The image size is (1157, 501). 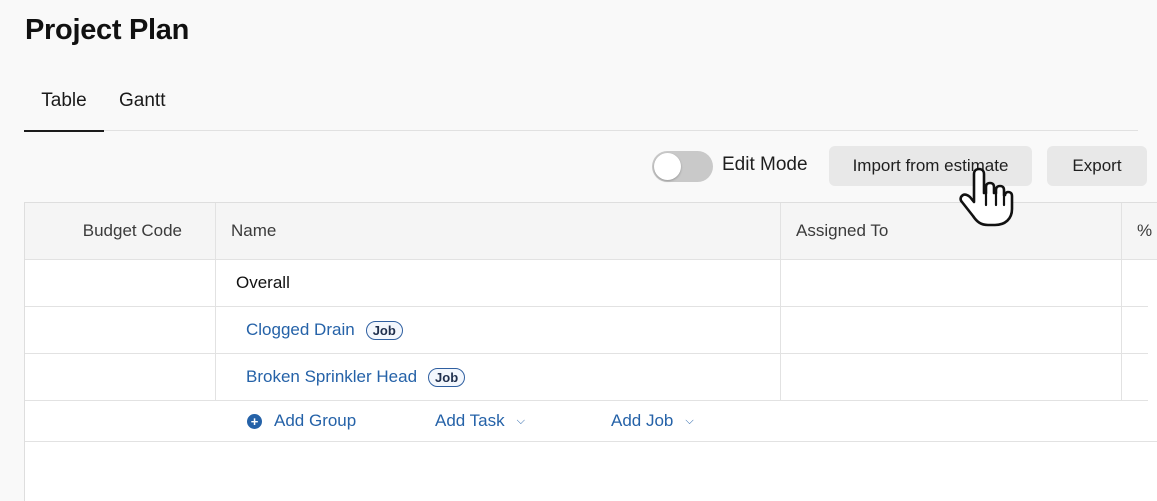 What do you see at coordinates (331, 377) in the screenshot?
I see `job-link: Broken Sprinkler Head` at bounding box center [331, 377].